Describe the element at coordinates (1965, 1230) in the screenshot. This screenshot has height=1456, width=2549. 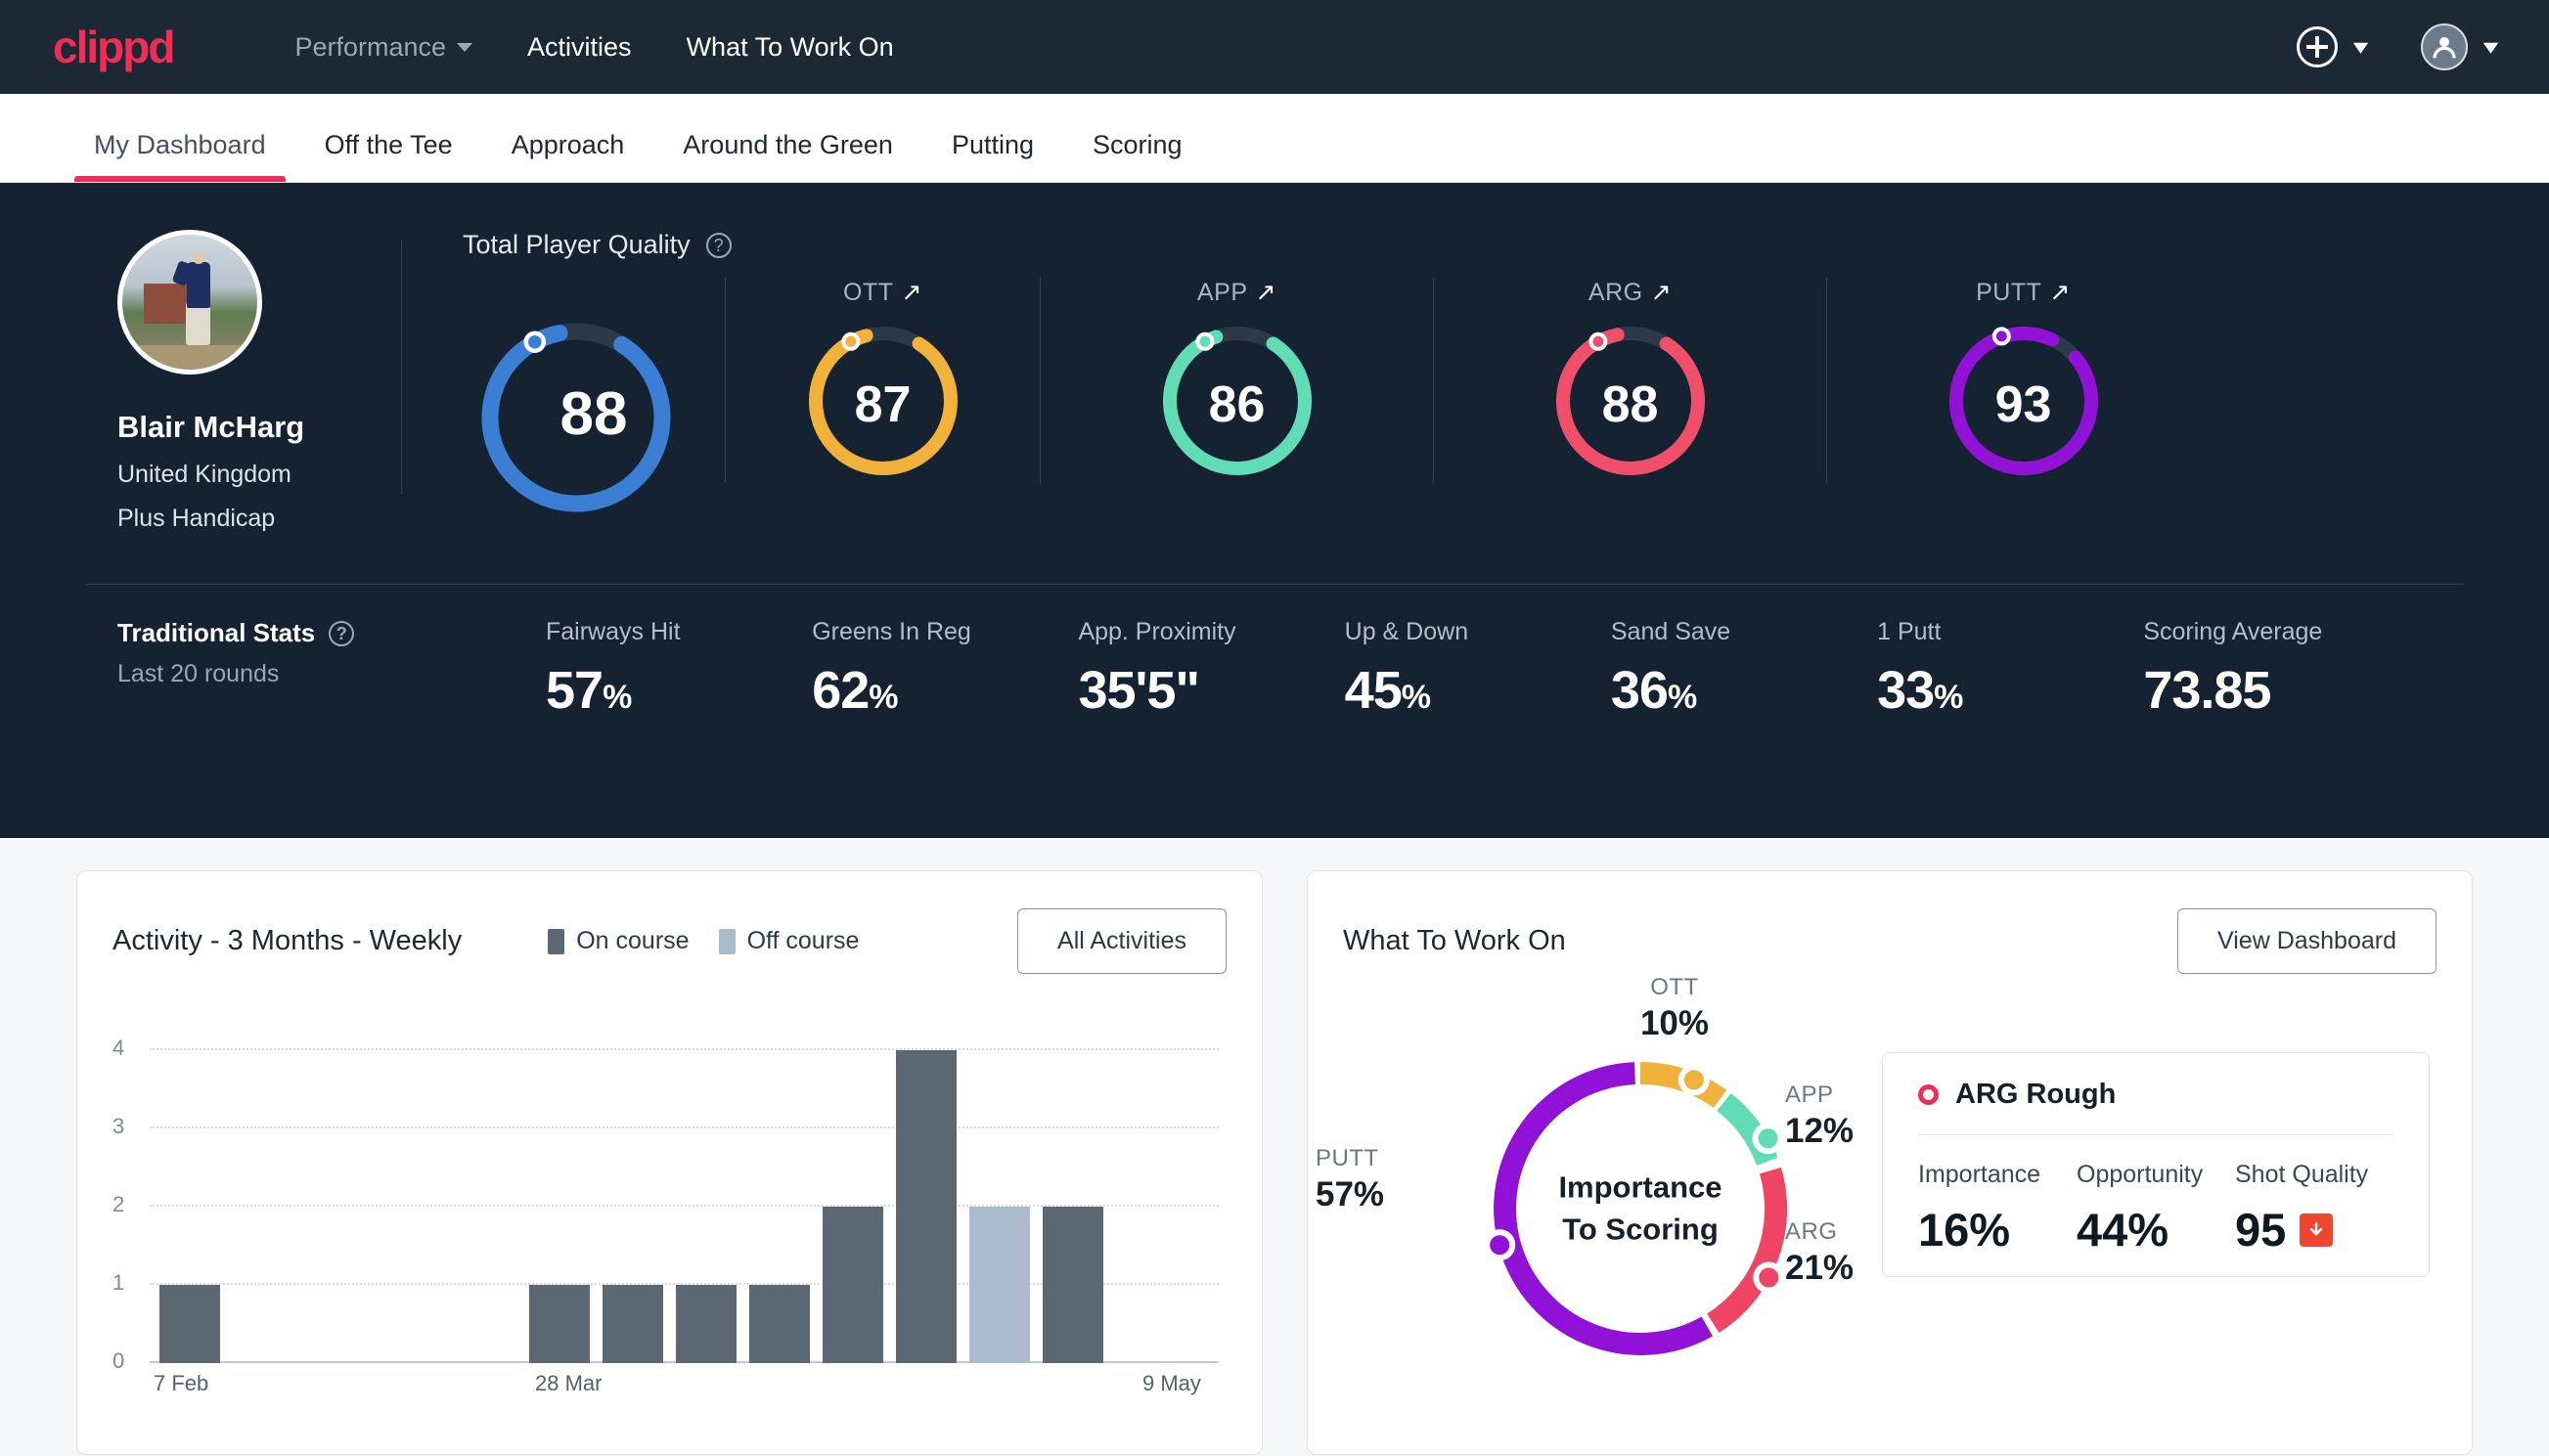
I see `arg-rough-importance-value: 16%` at that location.